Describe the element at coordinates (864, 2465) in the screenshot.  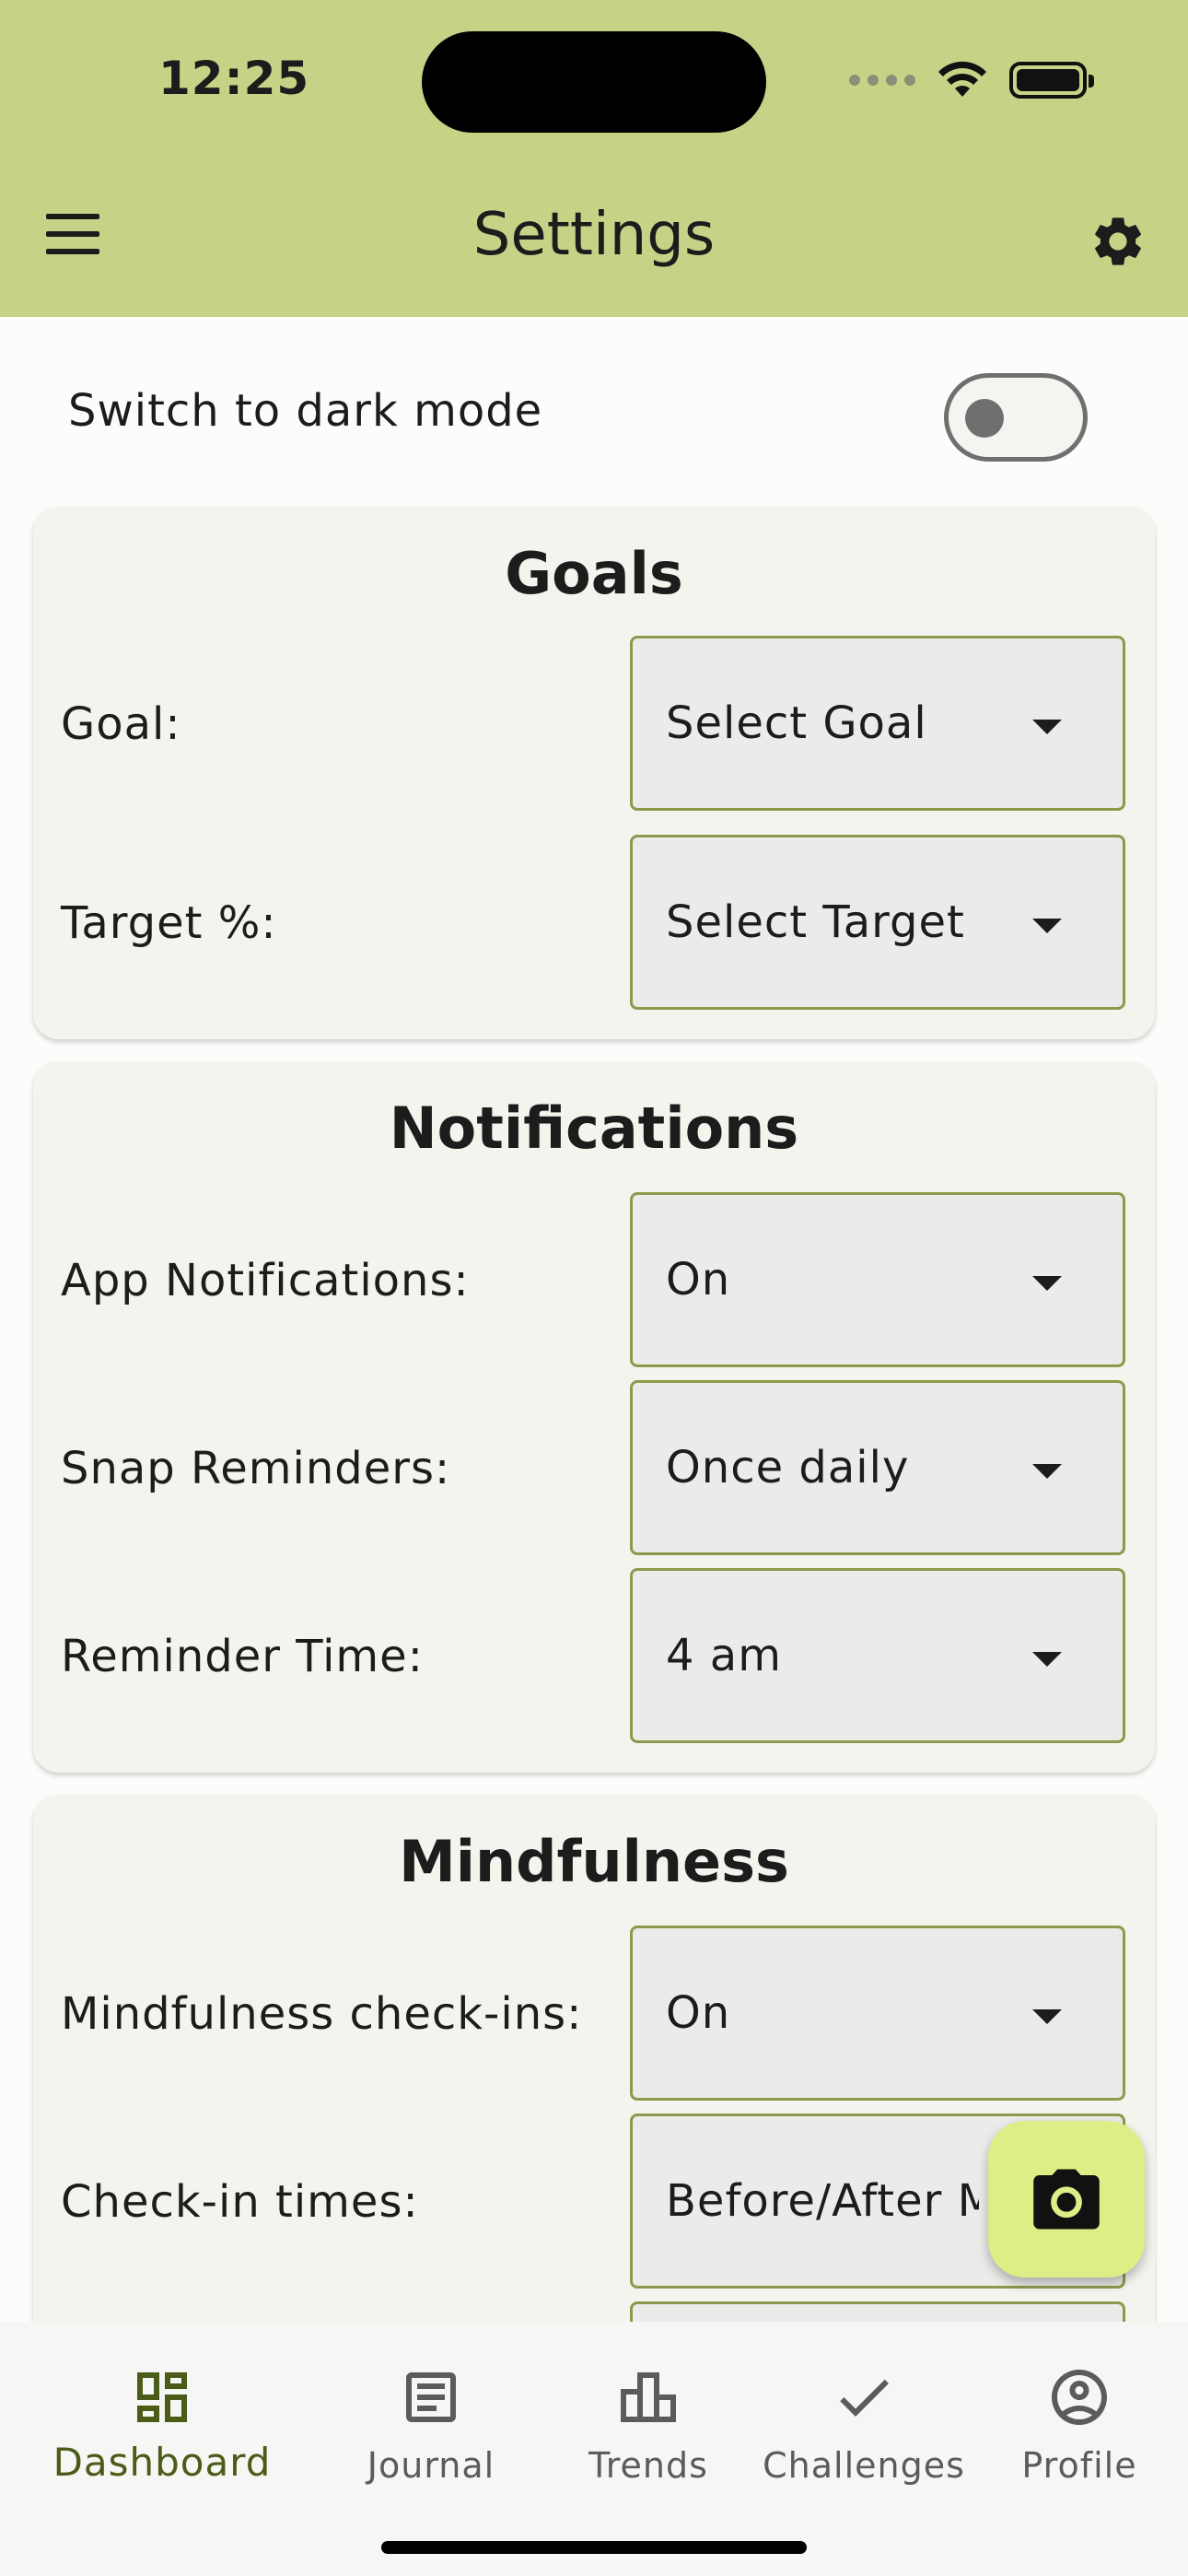
I see `nav-challenges-label: Challenges` at that location.